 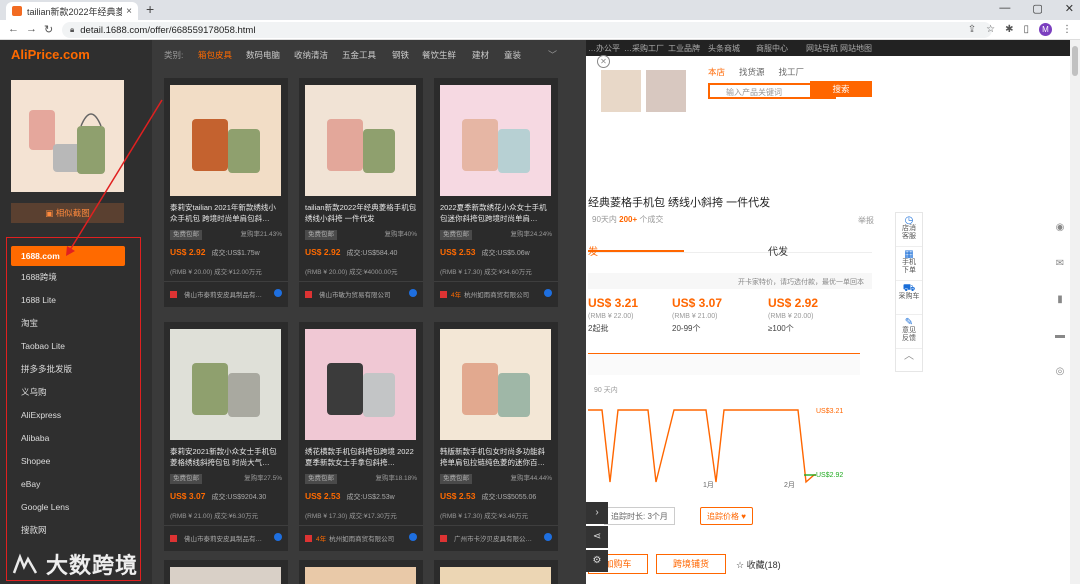 I want to click on product-title: tailian新款2022年经典菱格手机包 绣线小斜挎 一件代发, so click(x=361, y=213).